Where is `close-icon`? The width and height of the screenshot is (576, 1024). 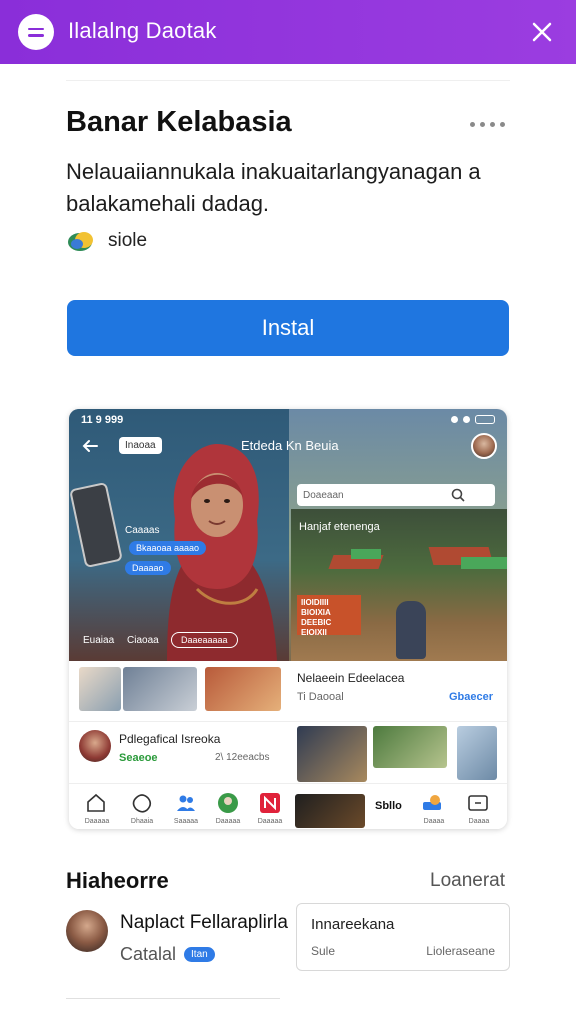
close-icon is located at coordinates (542, 32).